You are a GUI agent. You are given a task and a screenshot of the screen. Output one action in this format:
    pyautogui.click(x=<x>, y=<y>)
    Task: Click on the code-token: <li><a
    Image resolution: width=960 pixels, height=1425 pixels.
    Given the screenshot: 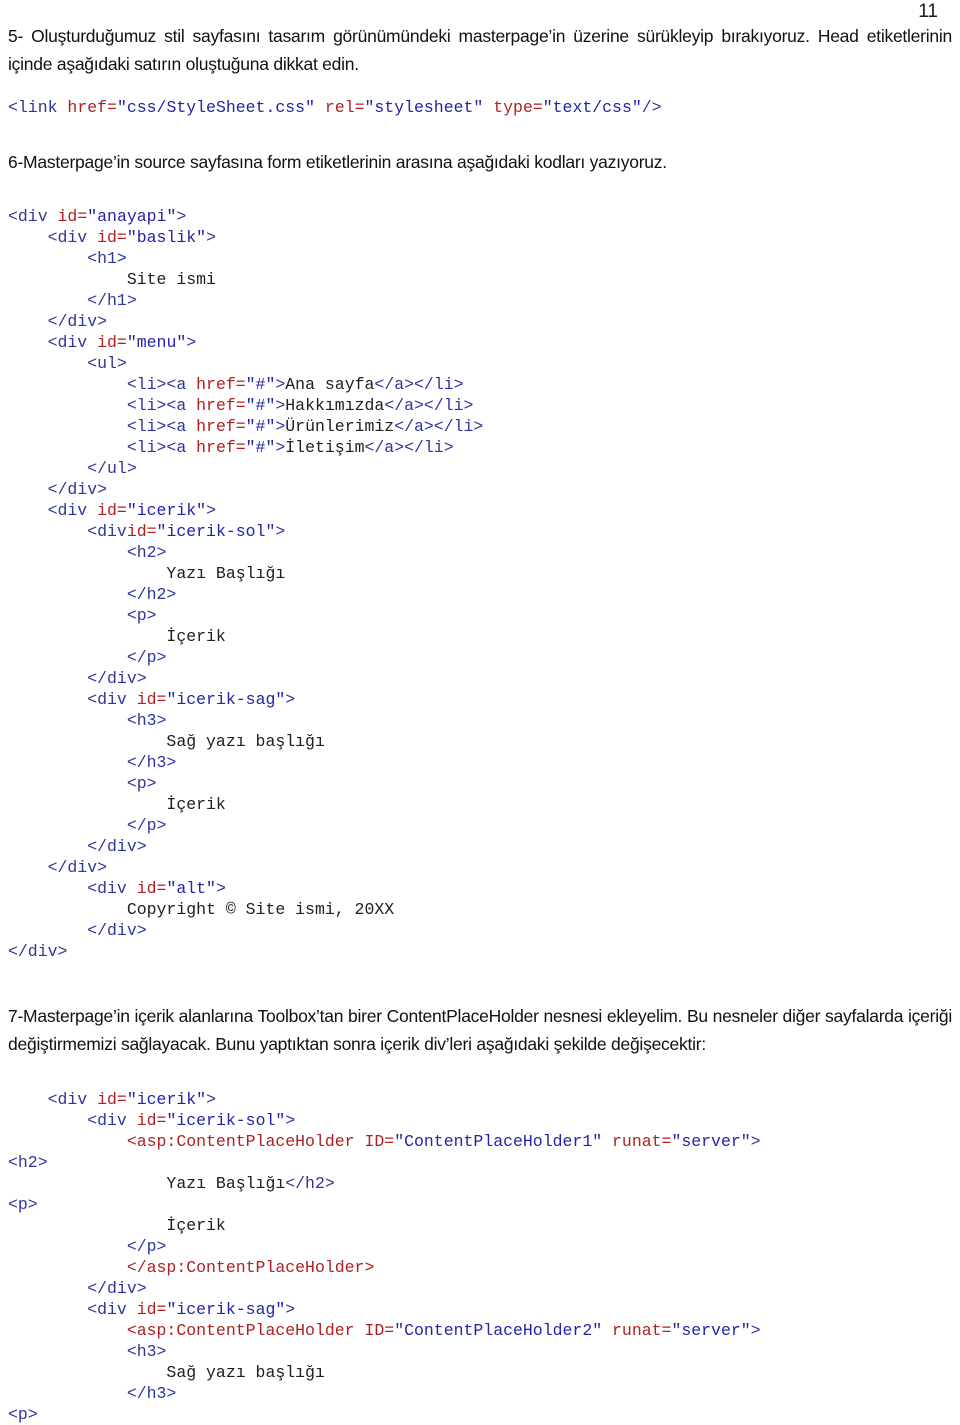 What is the action you would take?
    pyautogui.click(x=102, y=406)
    